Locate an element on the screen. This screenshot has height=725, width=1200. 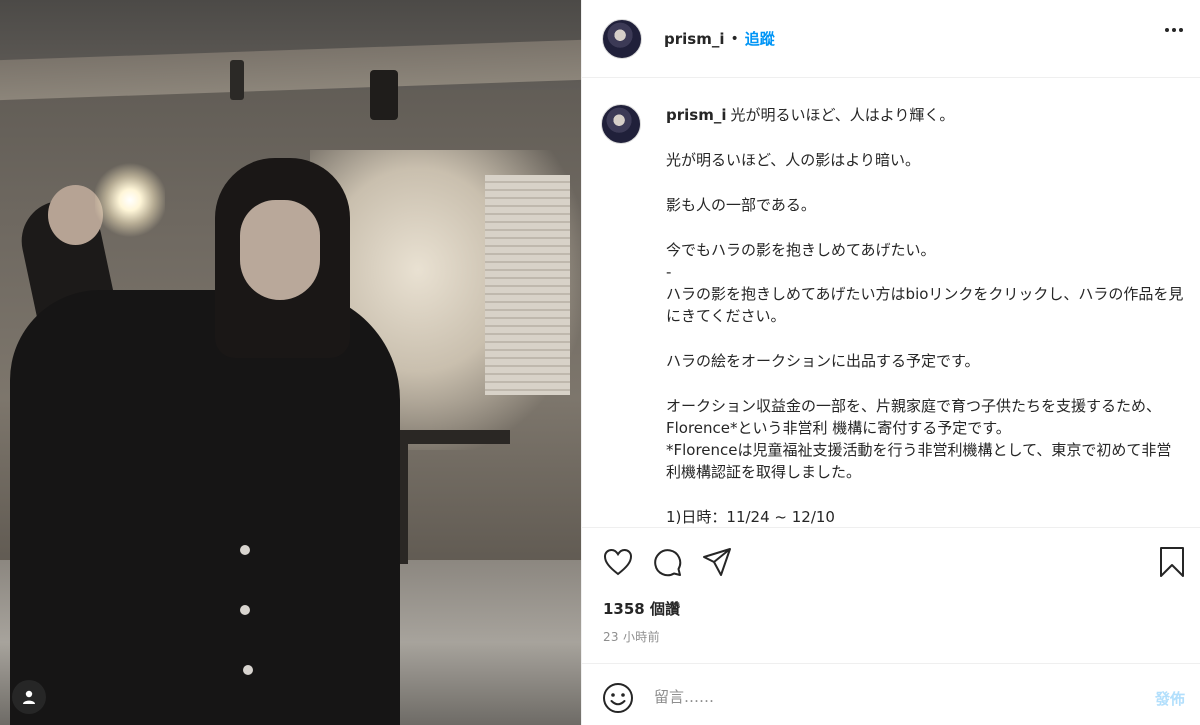
photo-spot-lamp is located at coordinates (384, 95).